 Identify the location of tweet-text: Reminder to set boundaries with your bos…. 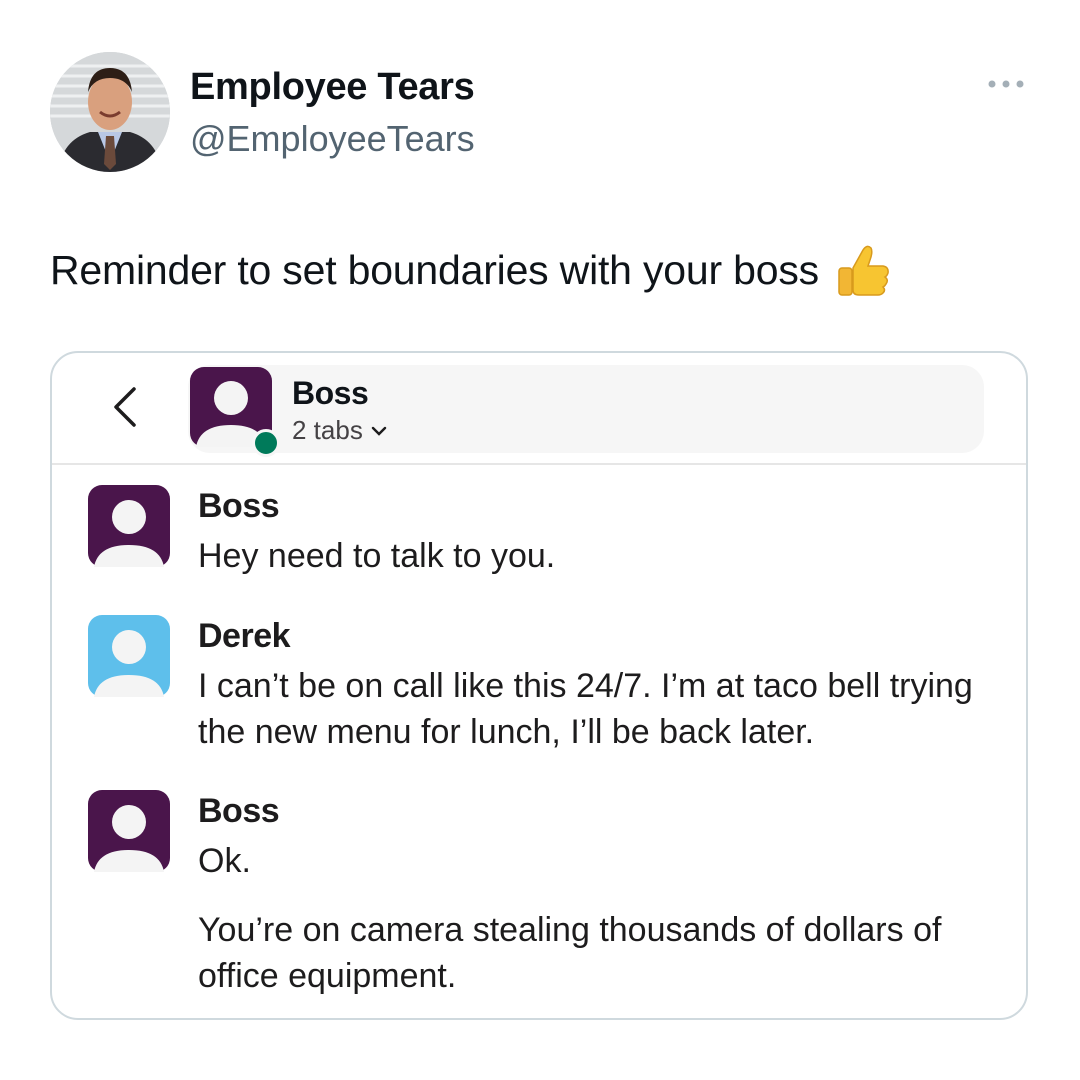
(471, 270).